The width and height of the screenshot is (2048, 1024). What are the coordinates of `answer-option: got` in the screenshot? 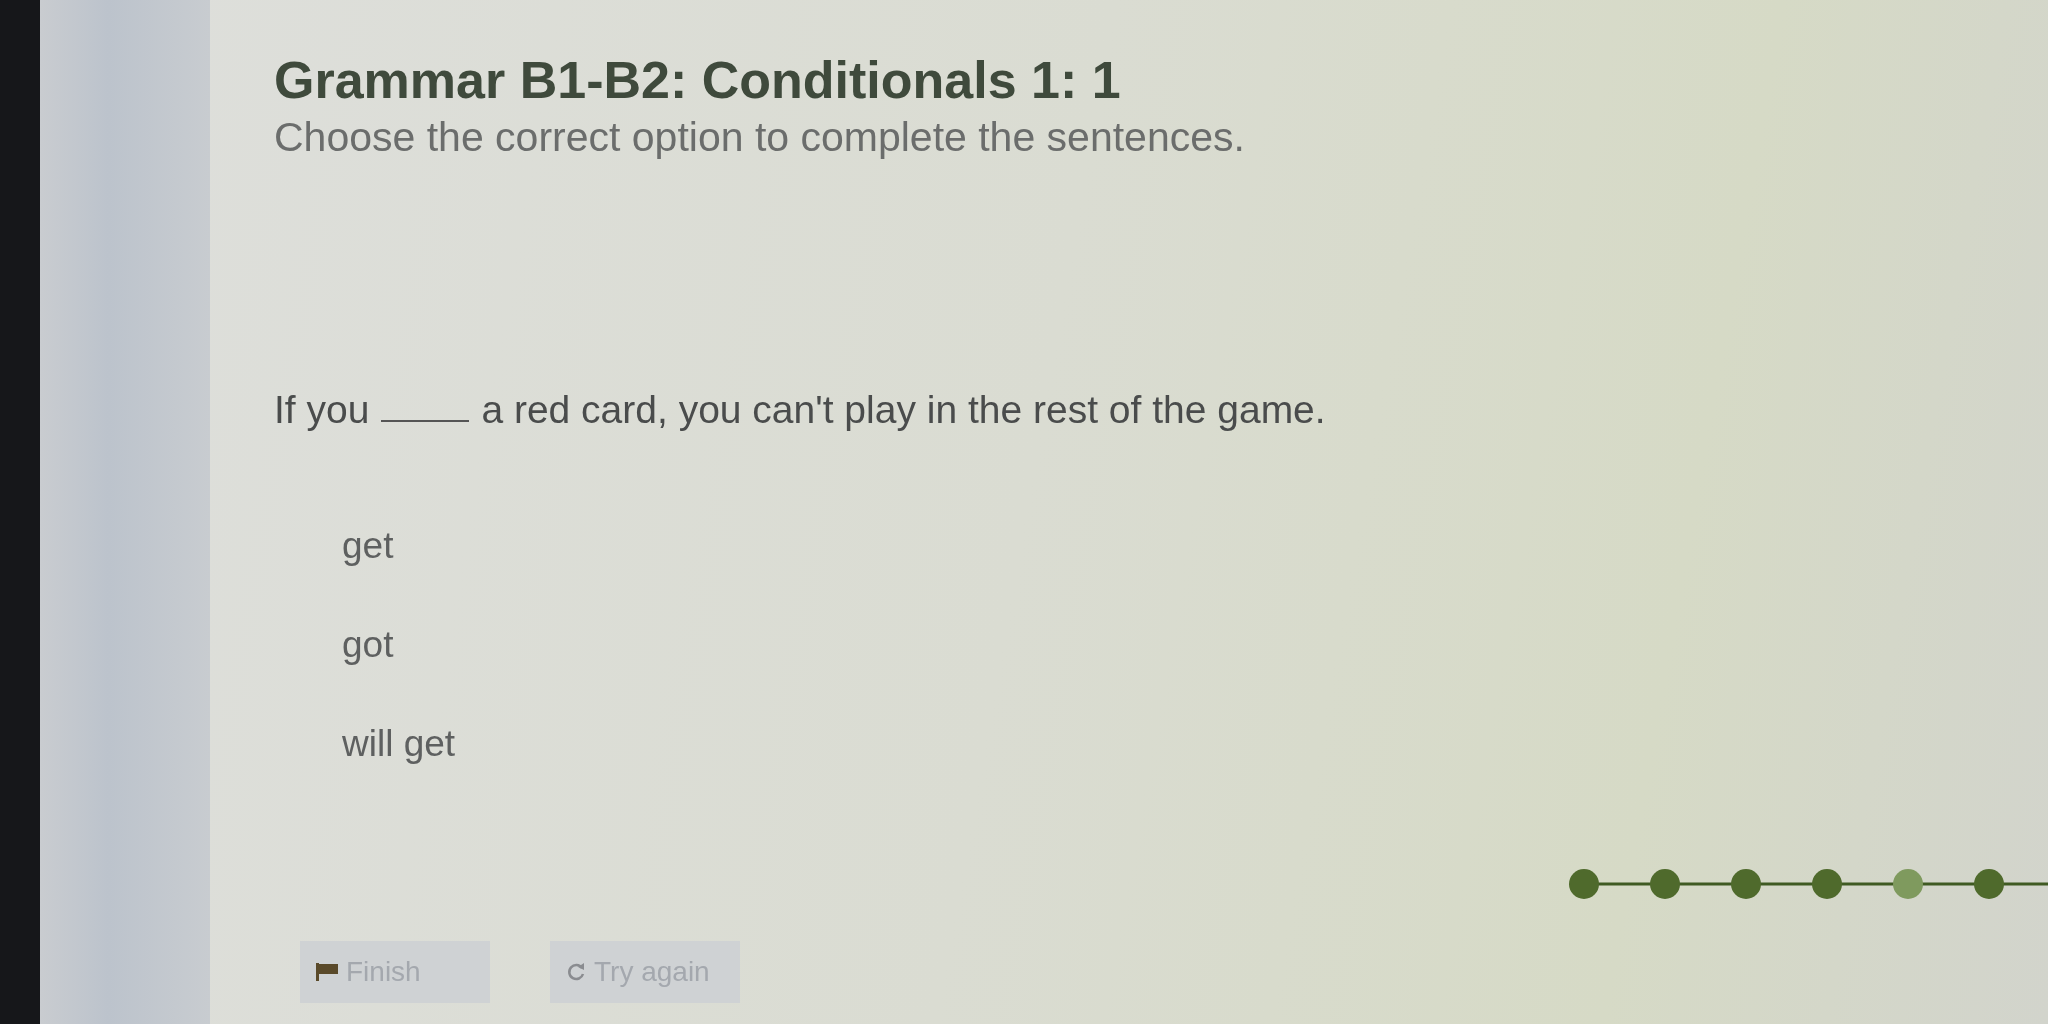 It's located at (368, 645).